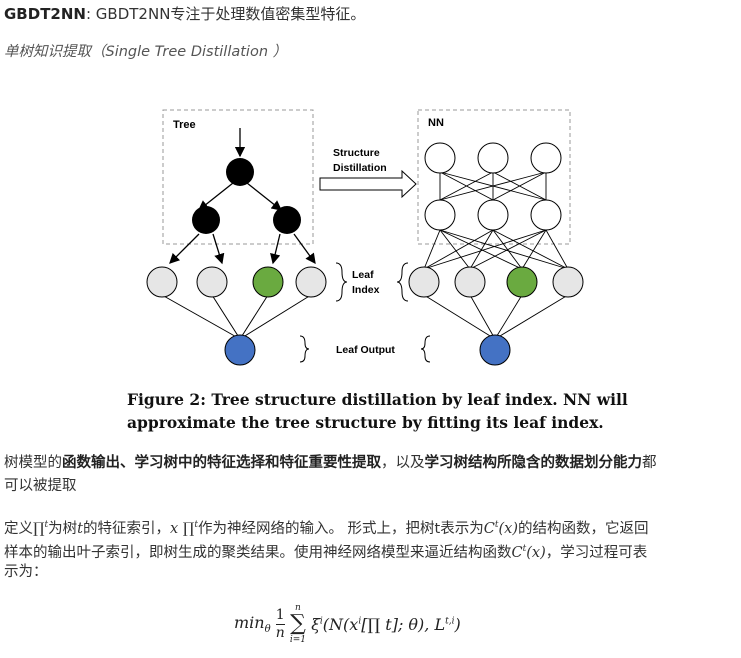 The width and height of the screenshot is (741, 658). What do you see at coordinates (402, 282) in the screenshot?
I see `leaf-index-brace-right` at bounding box center [402, 282].